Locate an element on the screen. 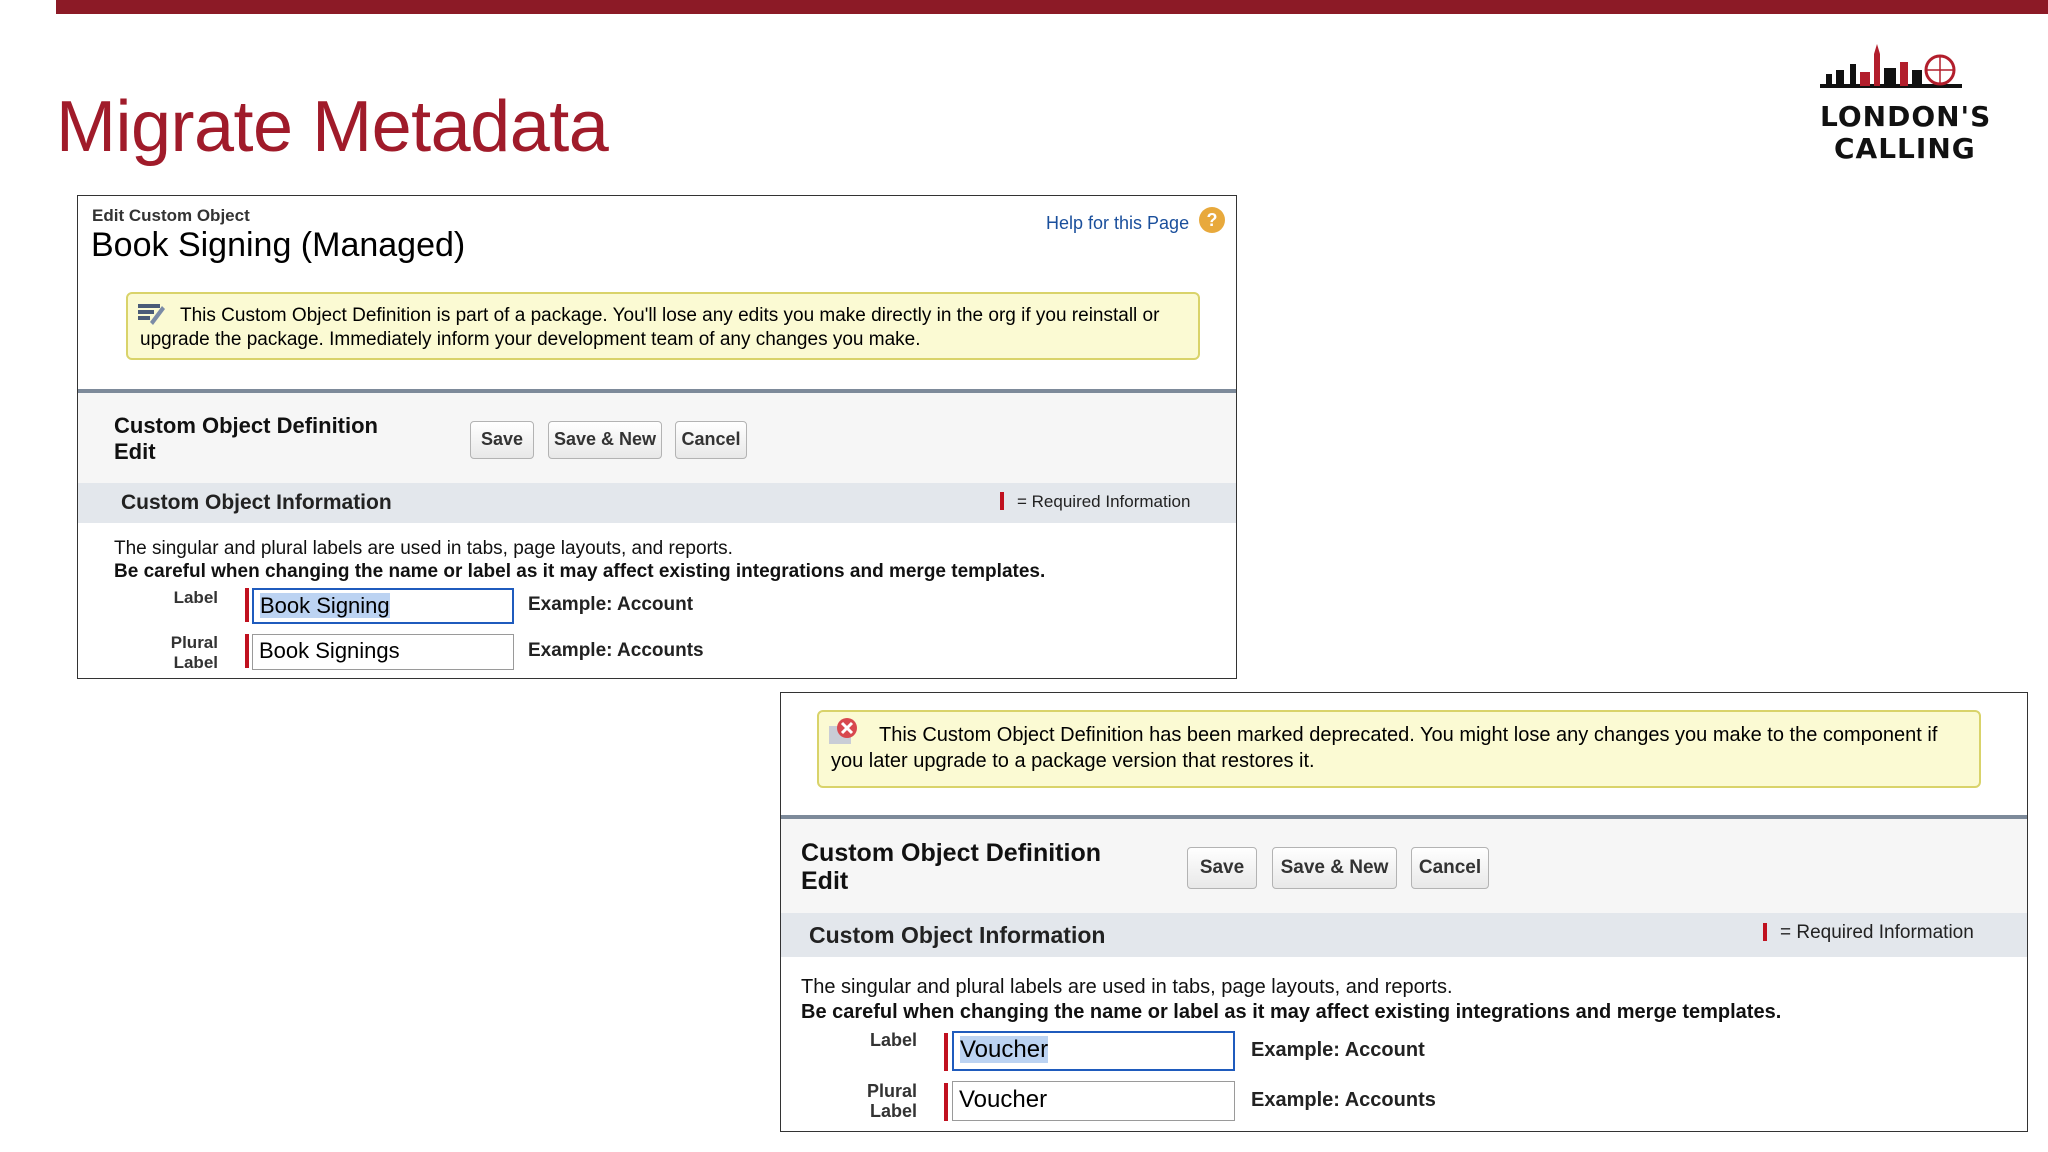 Image resolution: width=2048 pixels, height=1152 pixels. top-accent-bar is located at coordinates (1052, 7).